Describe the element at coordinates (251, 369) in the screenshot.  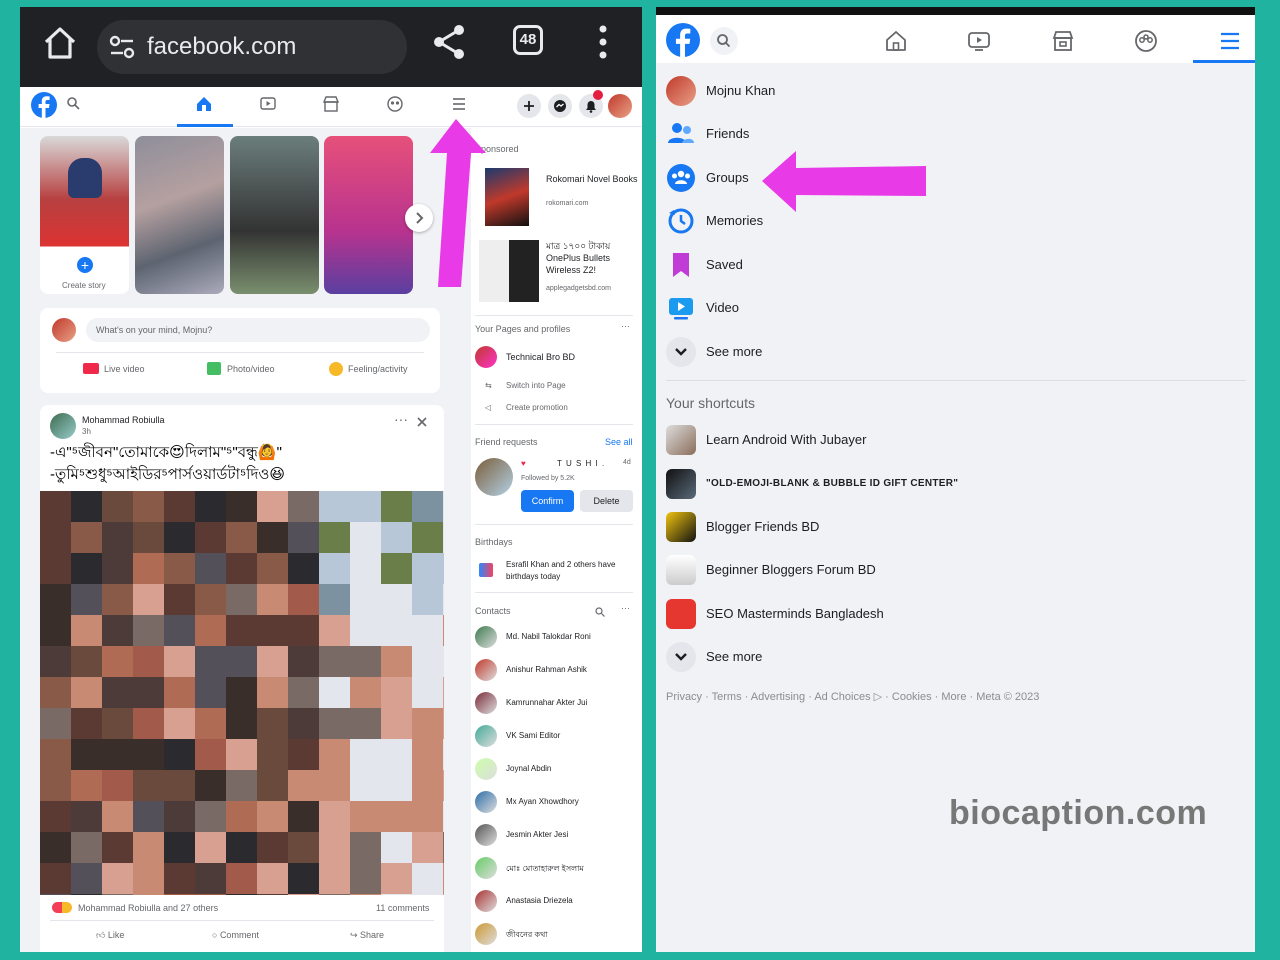
I see `photo-video-button: Photo/video` at that location.